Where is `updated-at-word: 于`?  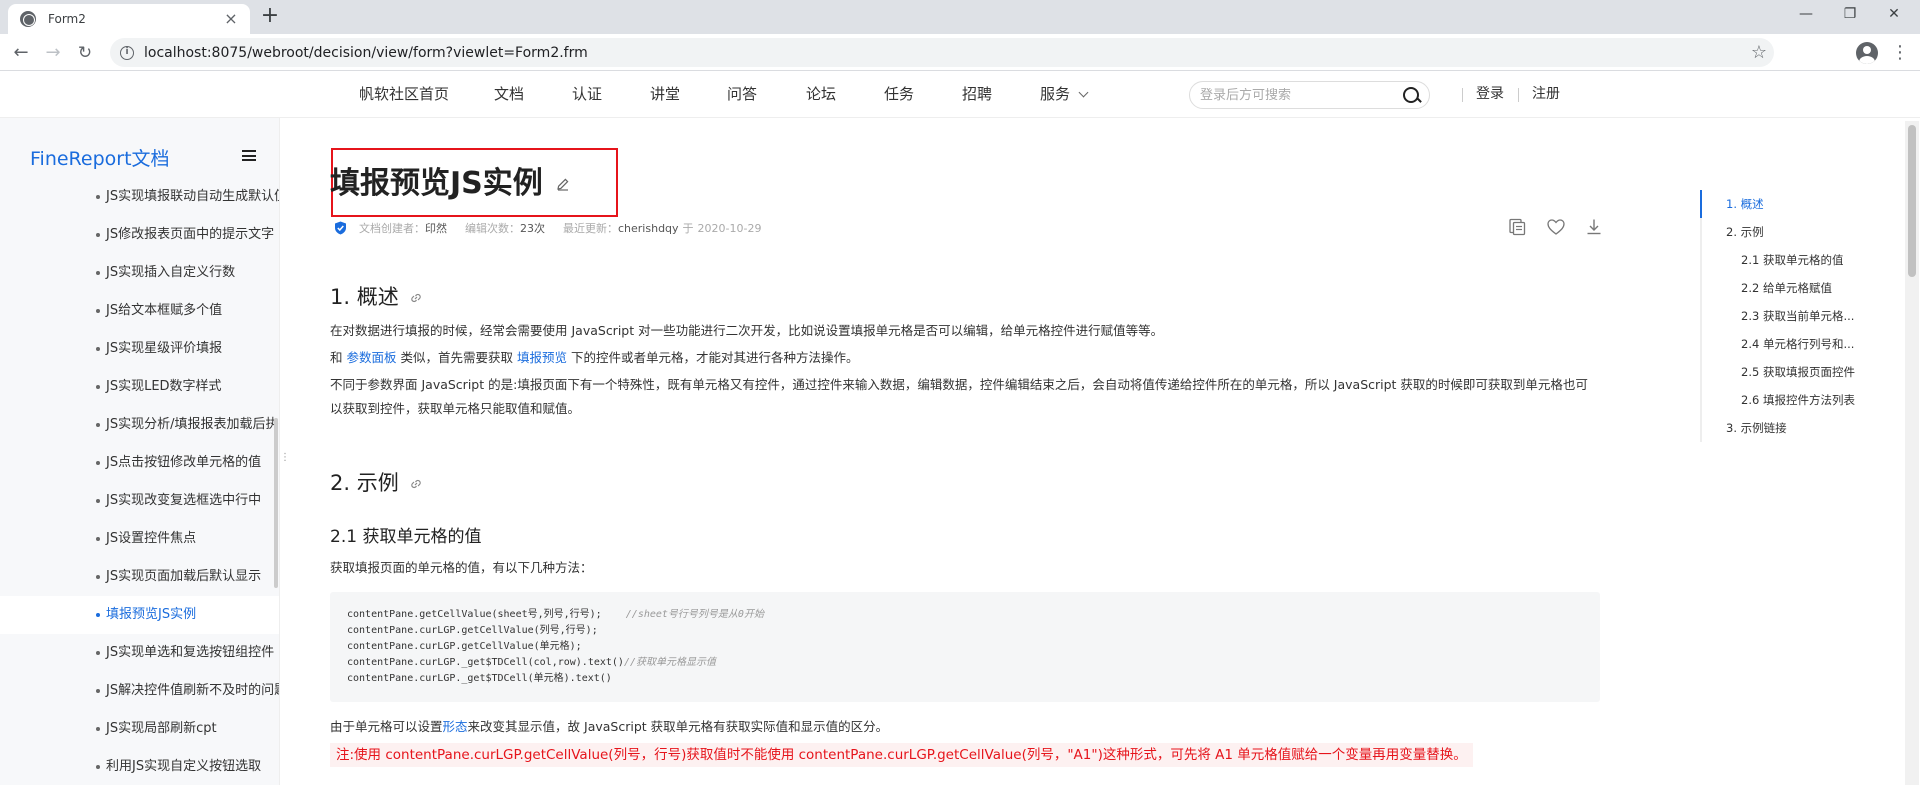
updated-at-word: 于 is located at coordinates (688, 228).